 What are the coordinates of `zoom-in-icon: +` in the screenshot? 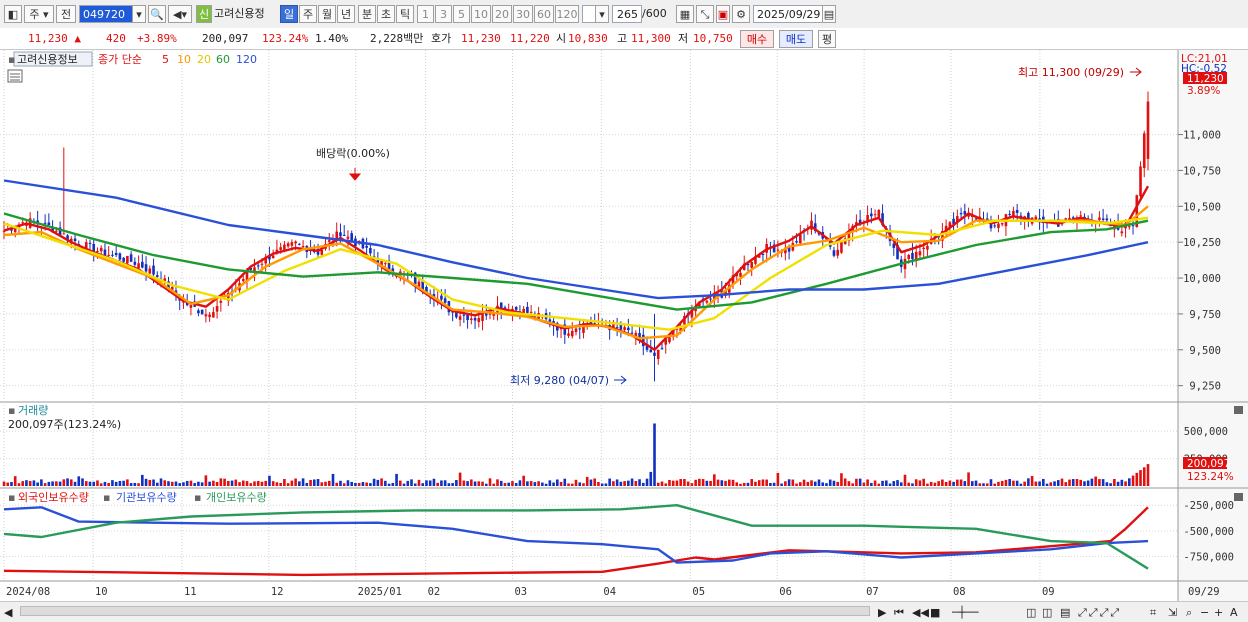 It's located at (1220, 613).